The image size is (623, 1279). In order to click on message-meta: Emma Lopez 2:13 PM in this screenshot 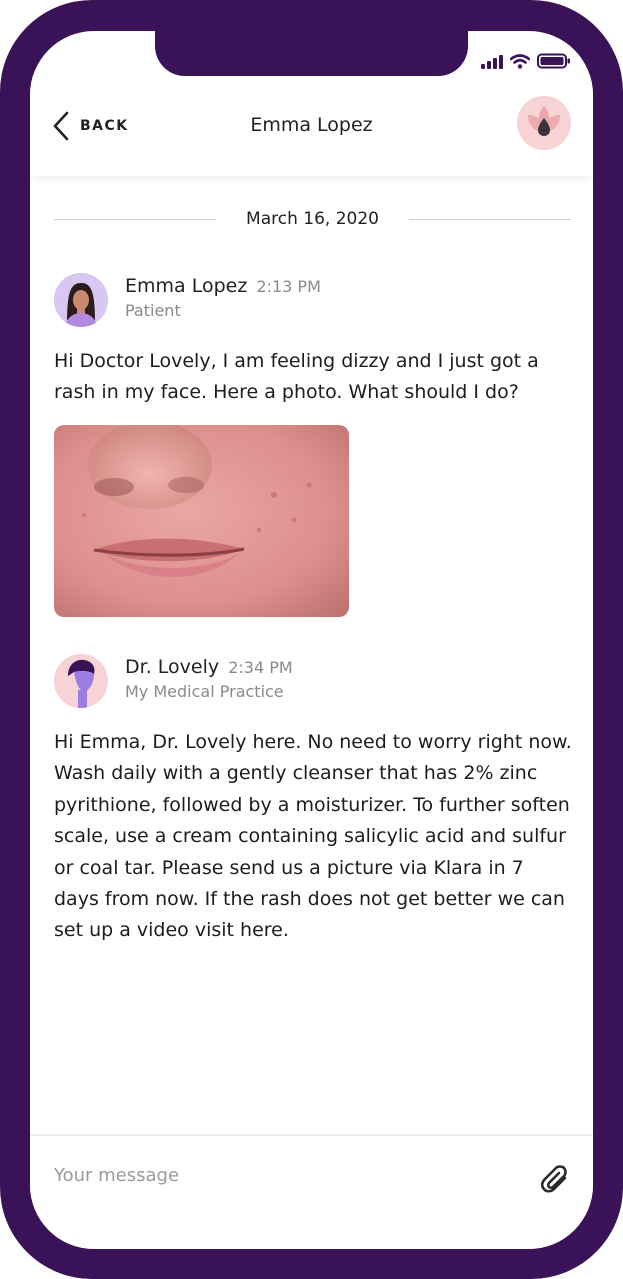, I will do `click(223, 286)`.